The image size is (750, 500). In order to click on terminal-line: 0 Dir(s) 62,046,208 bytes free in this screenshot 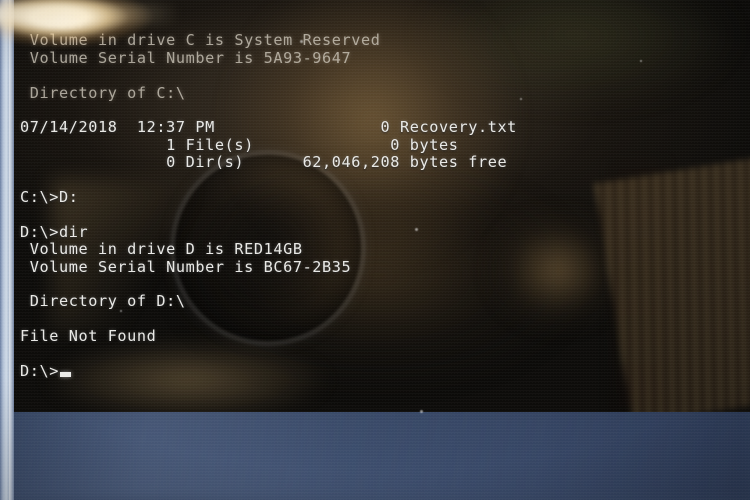, I will do `click(264, 162)`.